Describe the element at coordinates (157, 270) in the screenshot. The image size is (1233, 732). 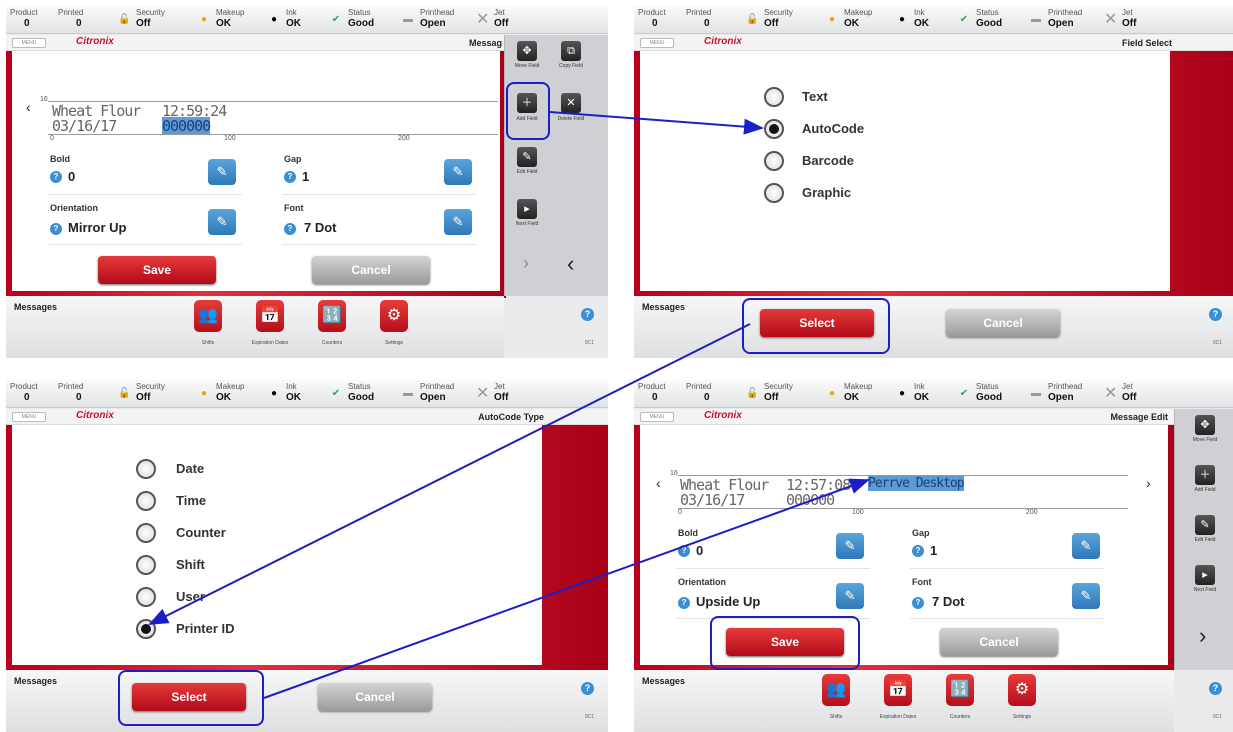
I see `save-button: Save` at that location.